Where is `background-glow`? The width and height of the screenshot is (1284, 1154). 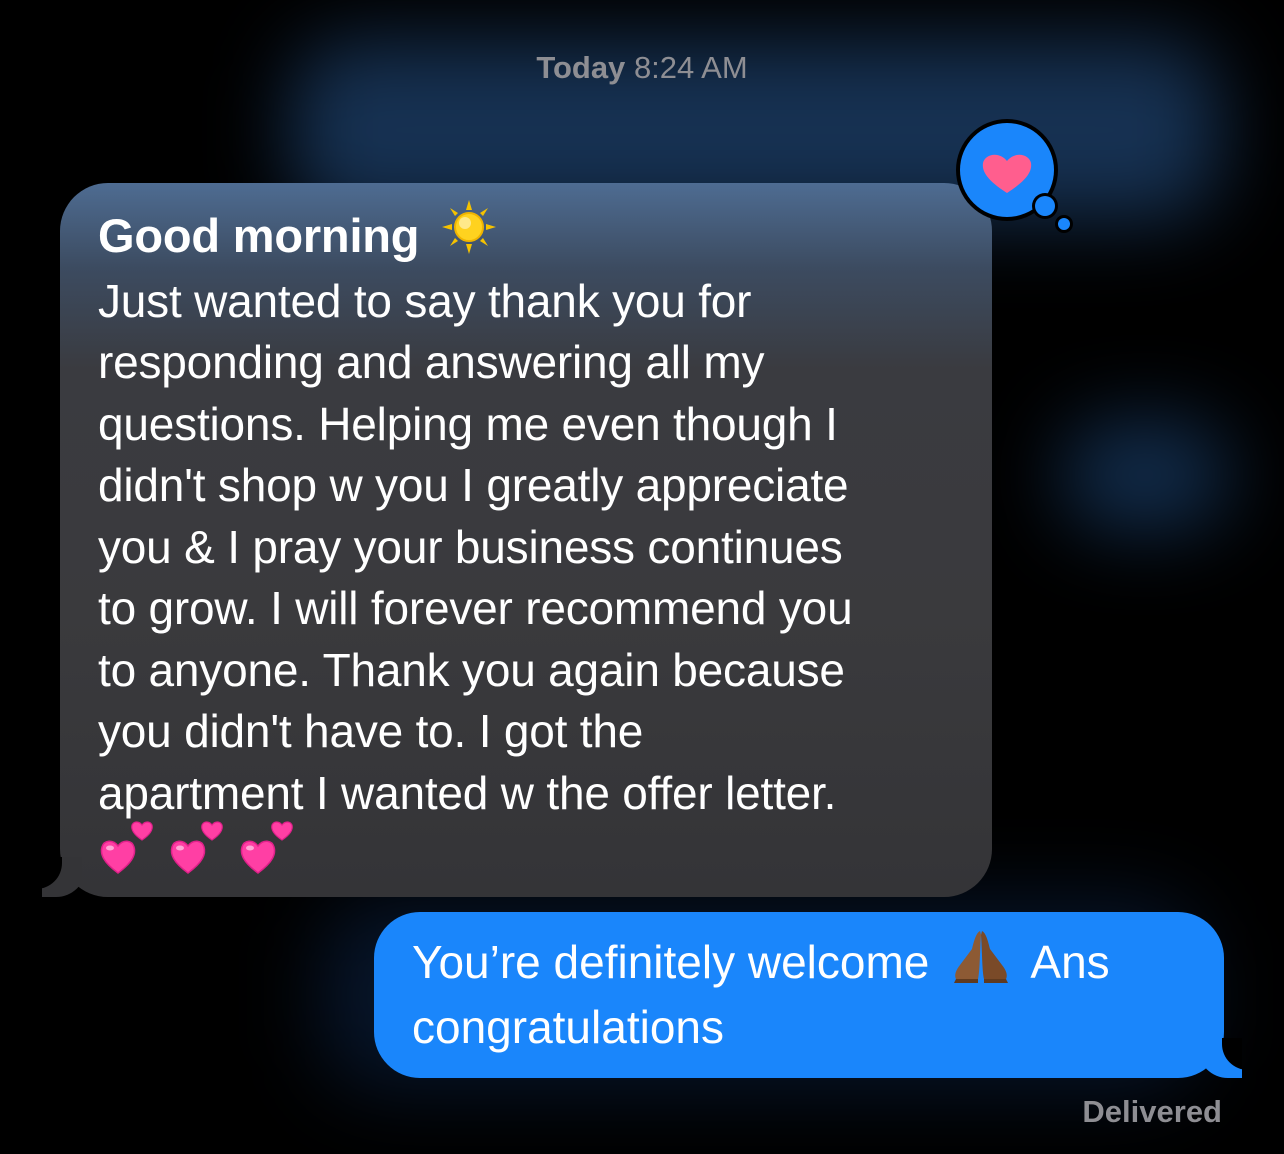
background-glow is located at coordinates (1145, 475).